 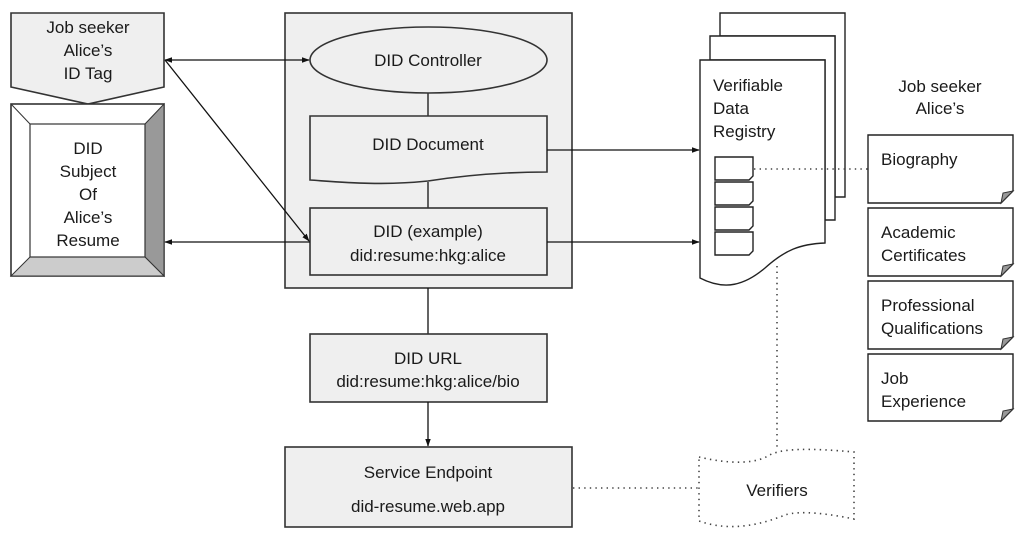 What do you see at coordinates (88, 171) in the screenshot?
I see `did-subject-line-2: Subject` at bounding box center [88, 171].